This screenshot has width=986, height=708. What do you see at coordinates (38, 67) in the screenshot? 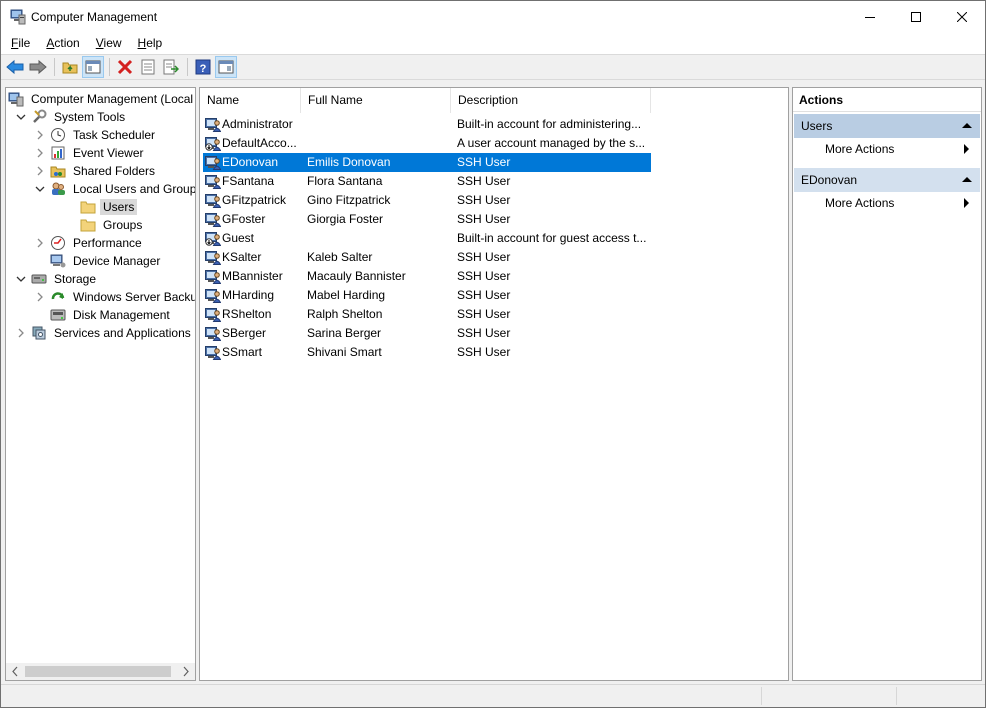
I see `forward-button` at bounding box center [38, 67].